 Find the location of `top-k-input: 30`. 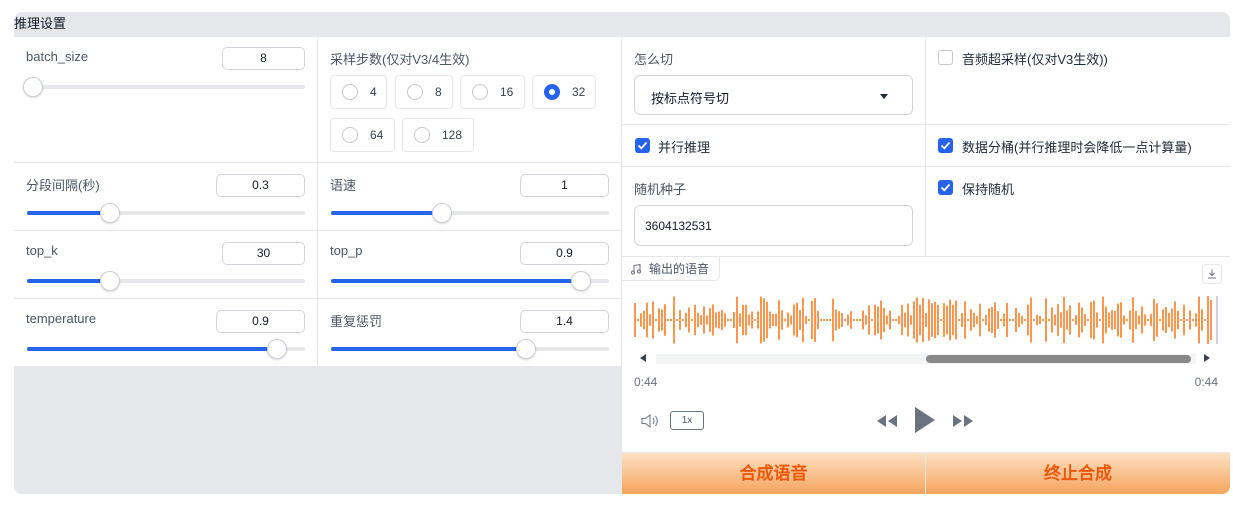

top-k-input: 30 is located at coordinates (263, 253).